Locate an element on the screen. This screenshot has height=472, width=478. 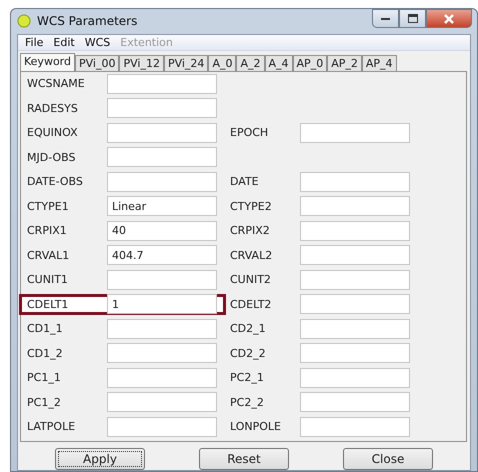
field-label: MJD-OBS is located at coordinates (51, 157).